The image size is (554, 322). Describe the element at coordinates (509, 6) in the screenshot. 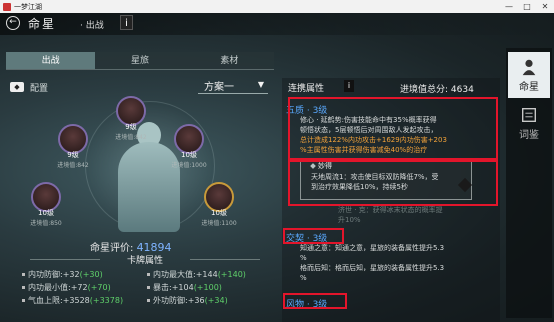

I see `minimize-button: —` at that location.